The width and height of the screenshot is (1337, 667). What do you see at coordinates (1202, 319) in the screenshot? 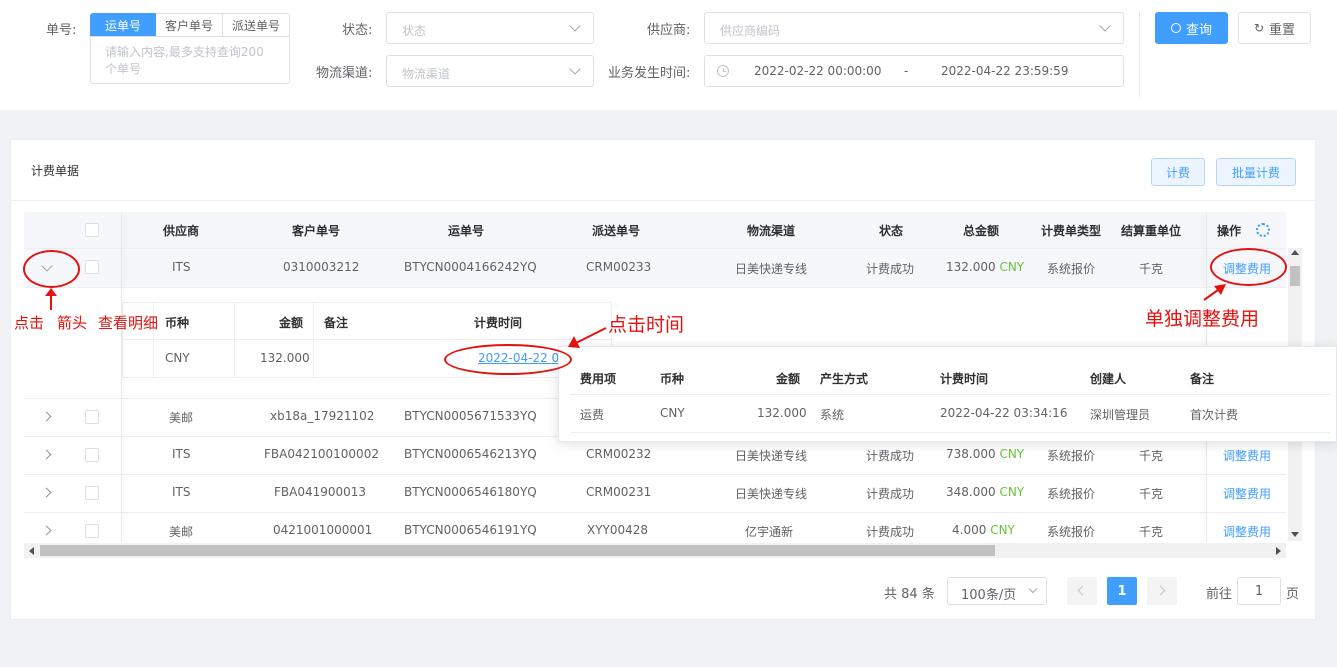
I see `annotation-adjust-fee: 单独调整费用` at bounding box center [1202, 319].